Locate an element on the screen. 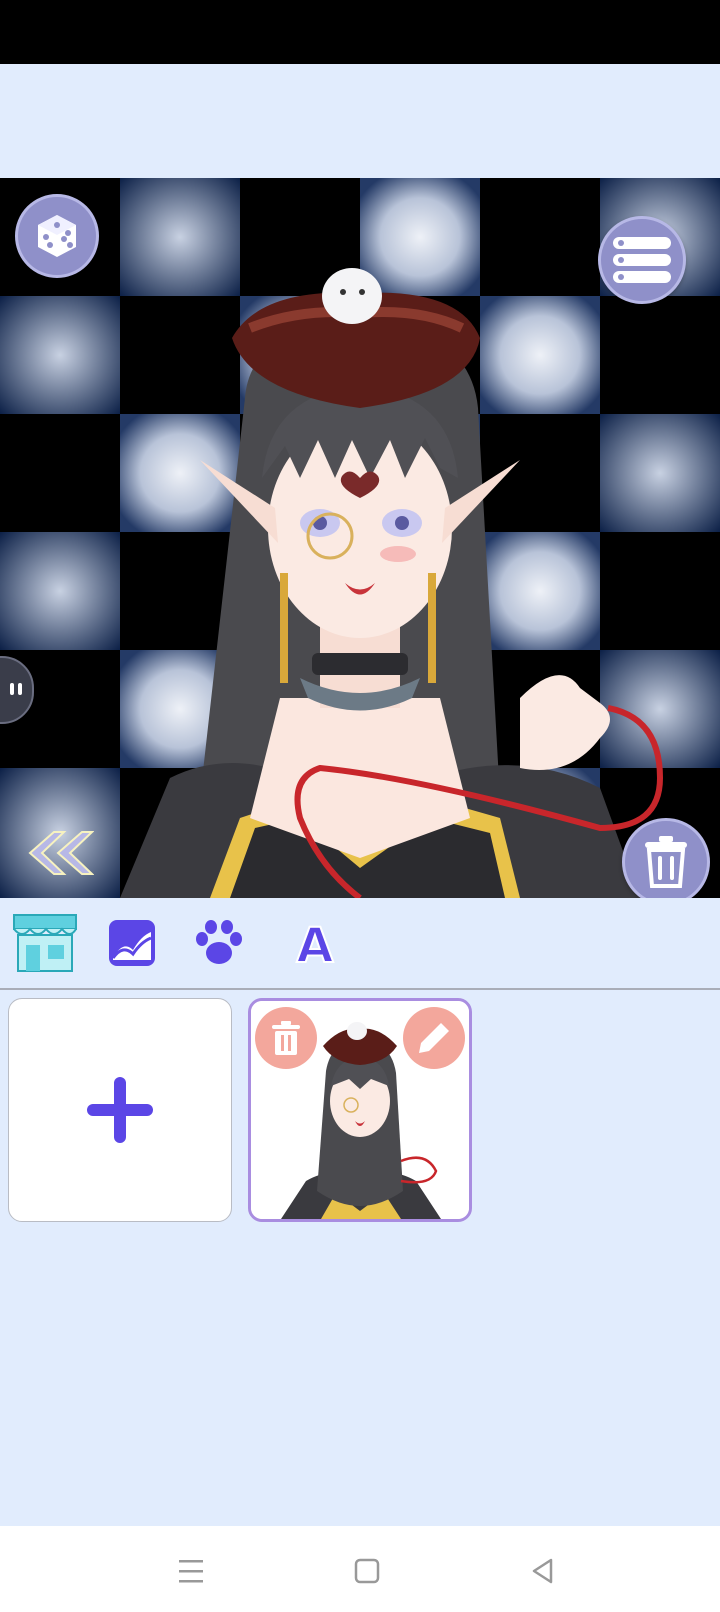  recents-button is located at coordinates (191, 1571).